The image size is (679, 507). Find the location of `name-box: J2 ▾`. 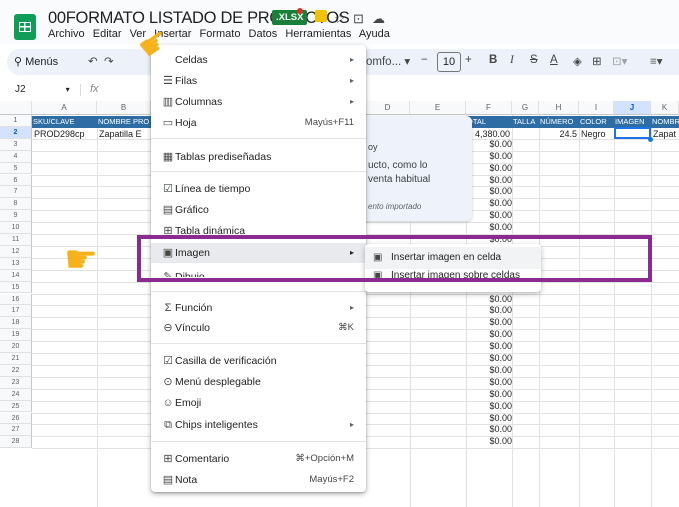

name-box: J2 ▾ is located at coordinates (42, 89).